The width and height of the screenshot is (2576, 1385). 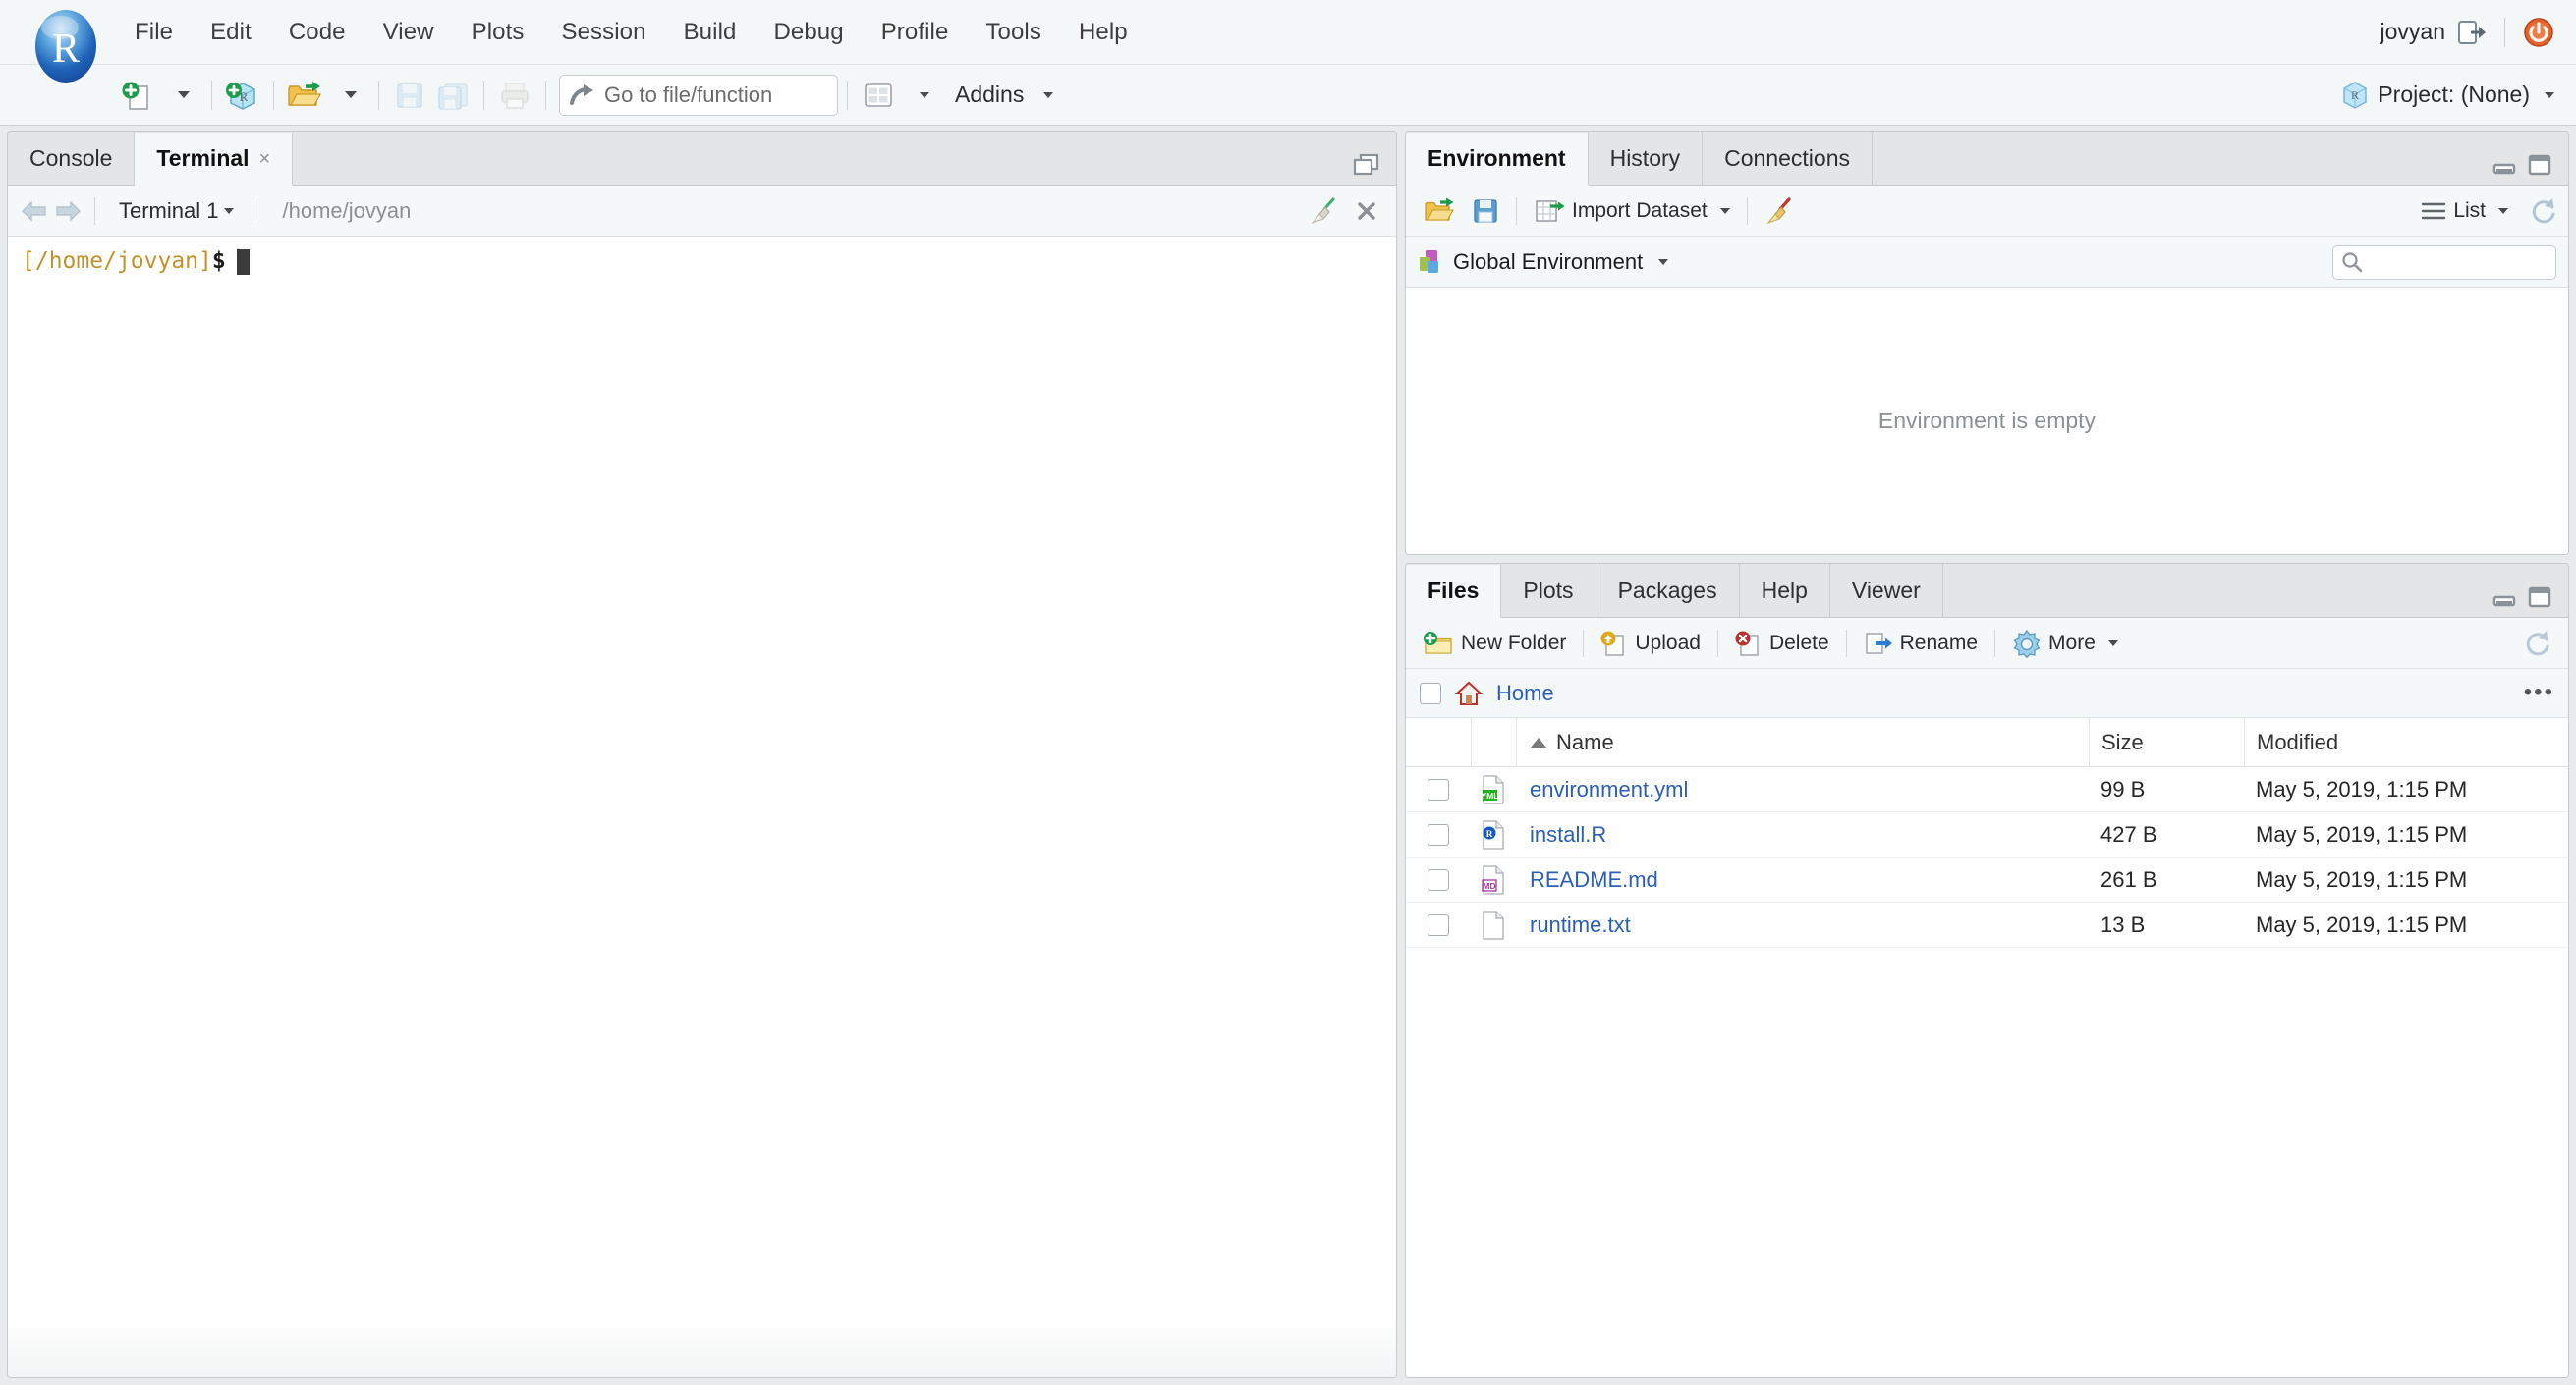 What do you see at coordinates (1802, 880) in the screenshot?
I see `file-name: README.md` at bounding box center [1802, 880].